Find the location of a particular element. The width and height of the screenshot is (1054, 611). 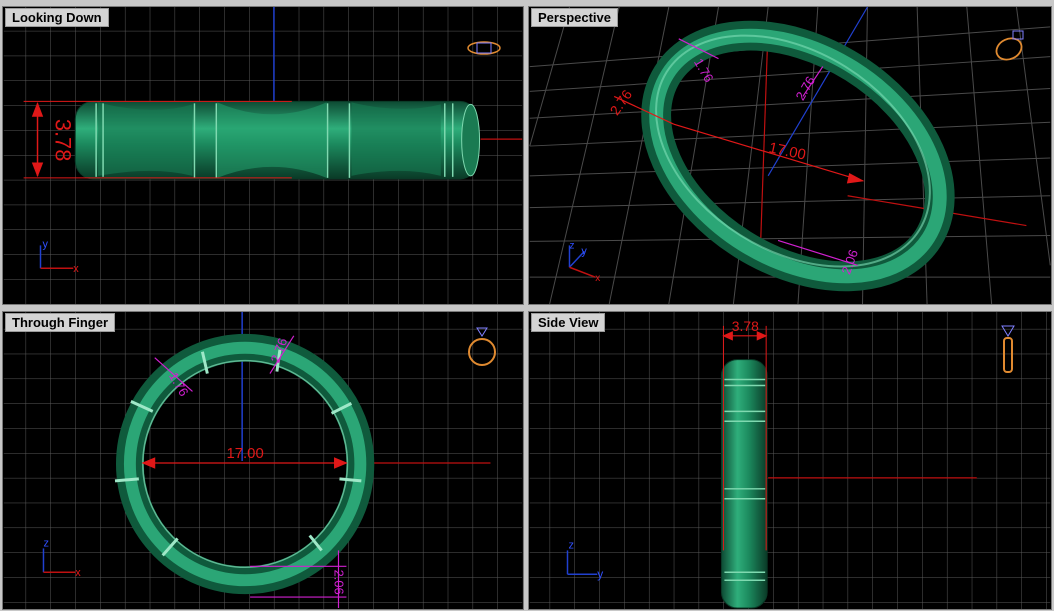

viewport-title: Perspective is located at coordinates (574, 17).